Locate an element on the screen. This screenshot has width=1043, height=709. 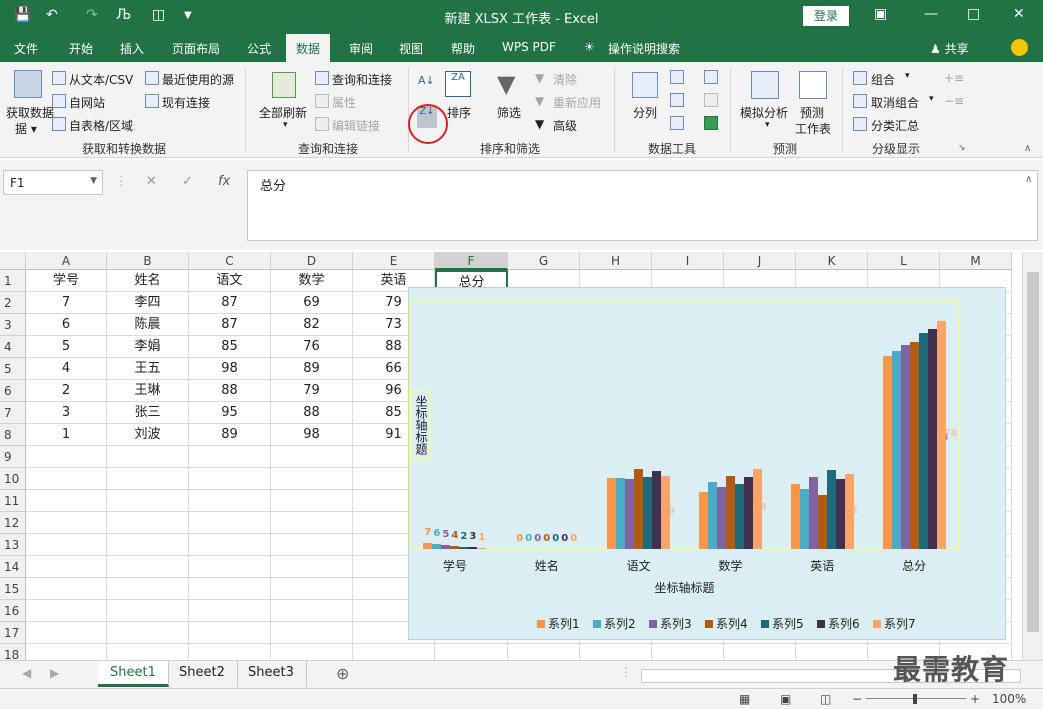
cell-b18 is located at coordinates (148, 652).